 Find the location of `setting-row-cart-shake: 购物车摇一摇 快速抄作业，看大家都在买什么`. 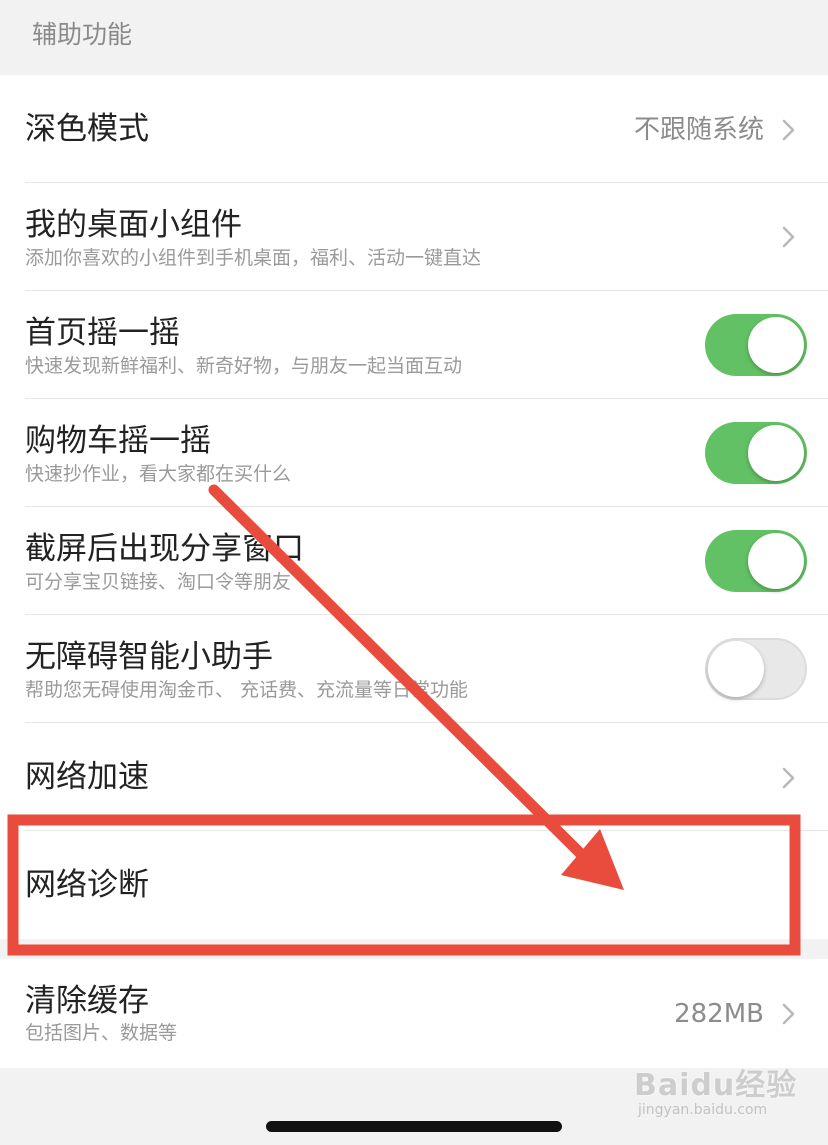

setting-row-cart-shake: 购物车摇一摇 快速抄作业，看大家都在买什么 is located at coordinates (414, 453).